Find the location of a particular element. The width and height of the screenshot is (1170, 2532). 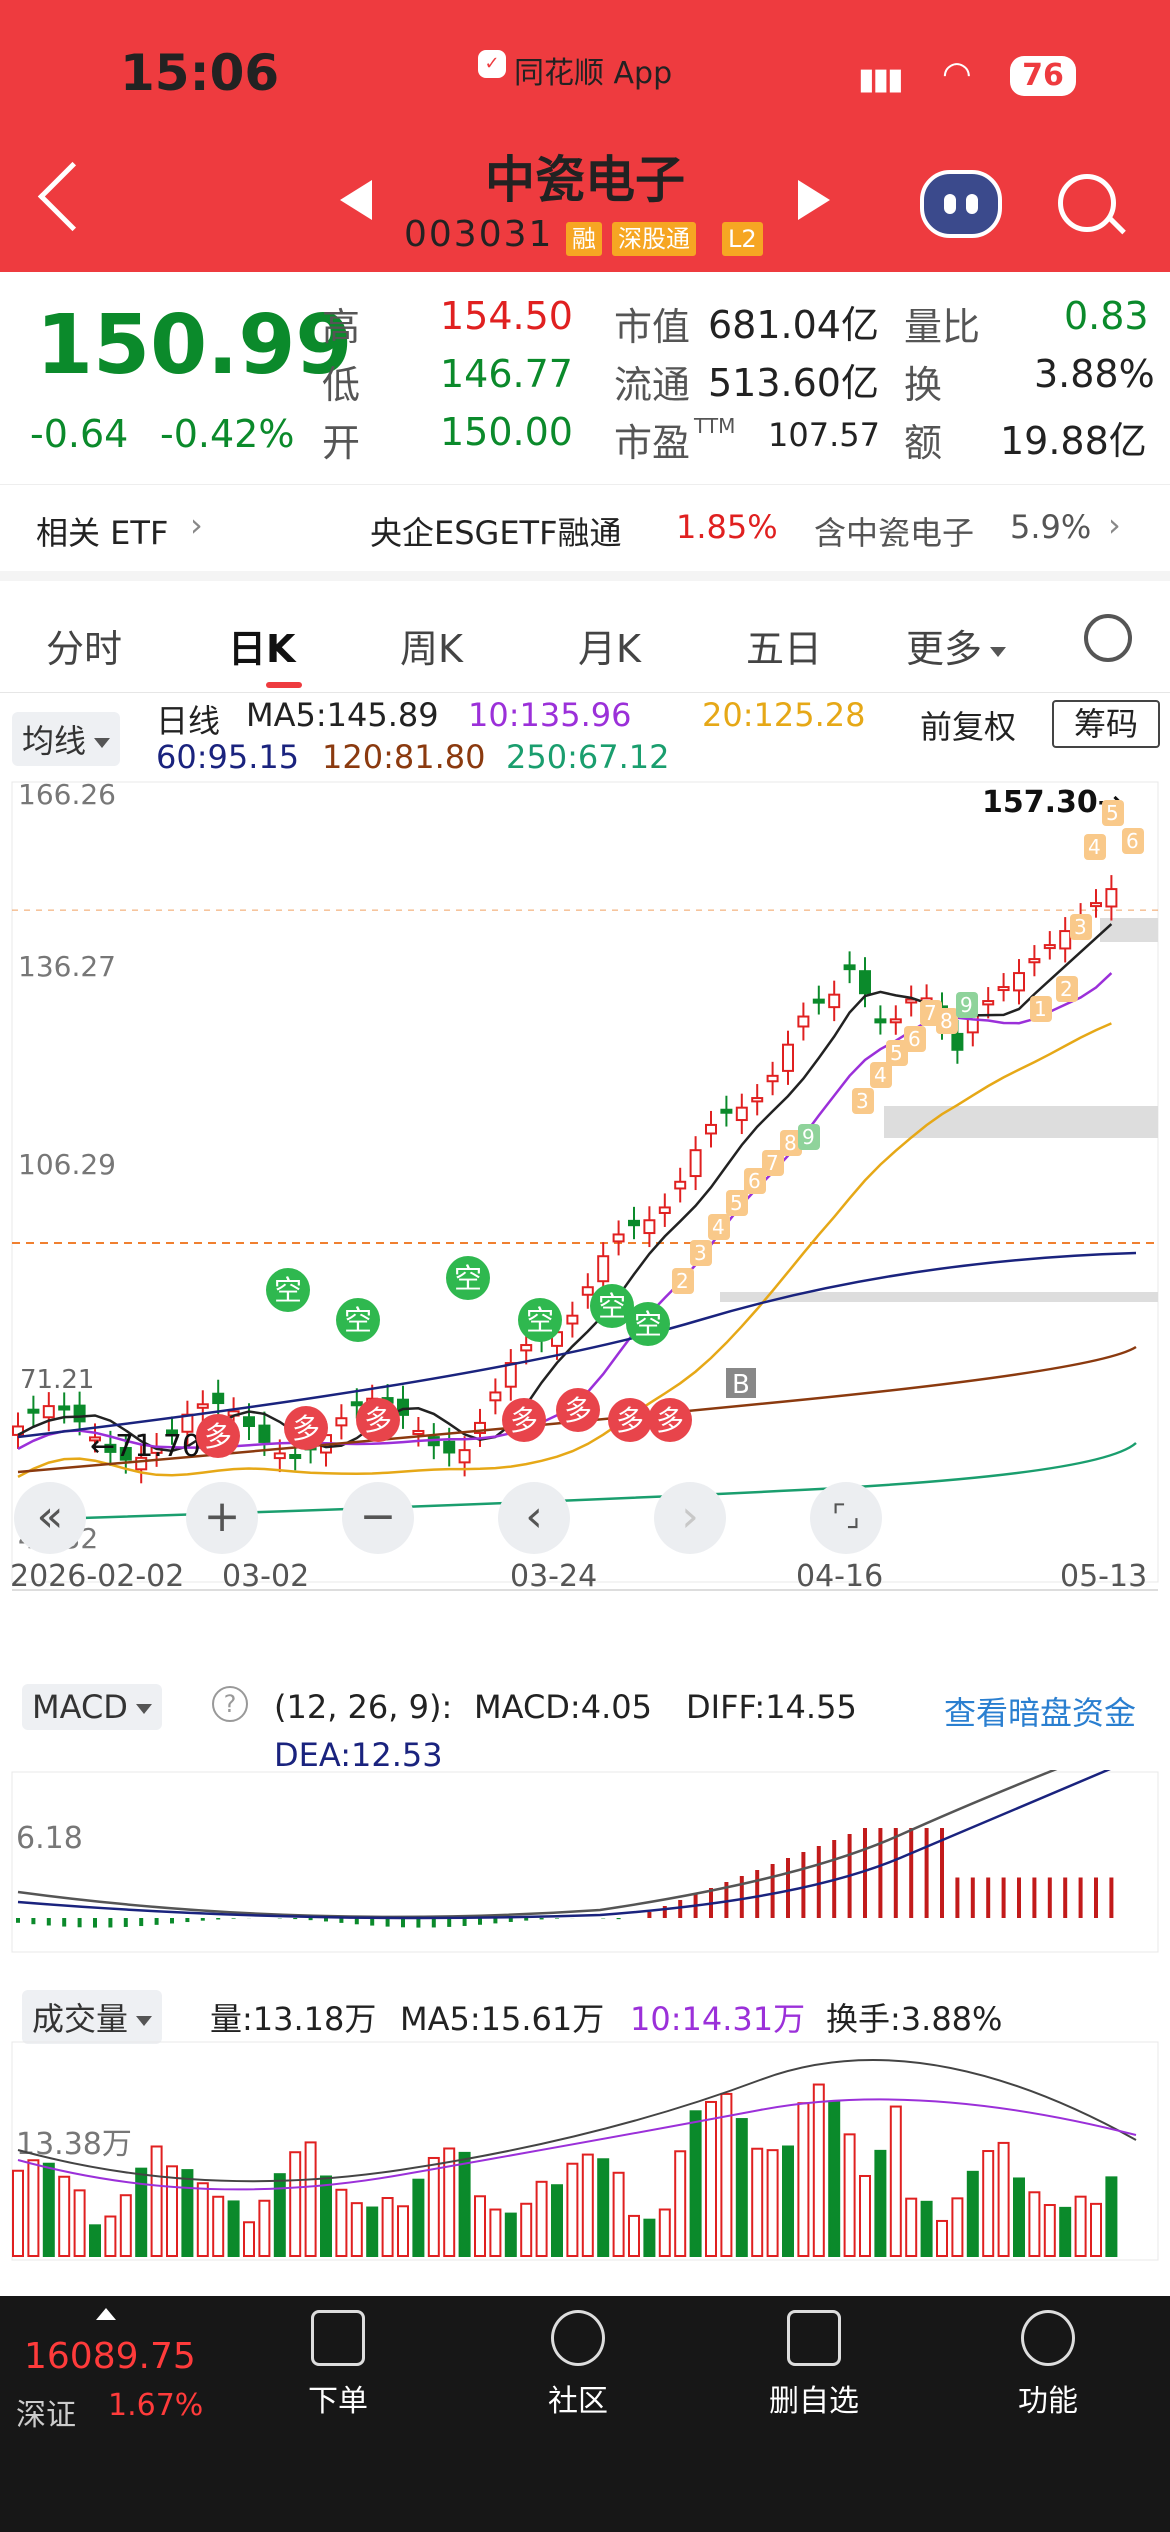

robot-assistant-icon is located at coordinates (961, 204).